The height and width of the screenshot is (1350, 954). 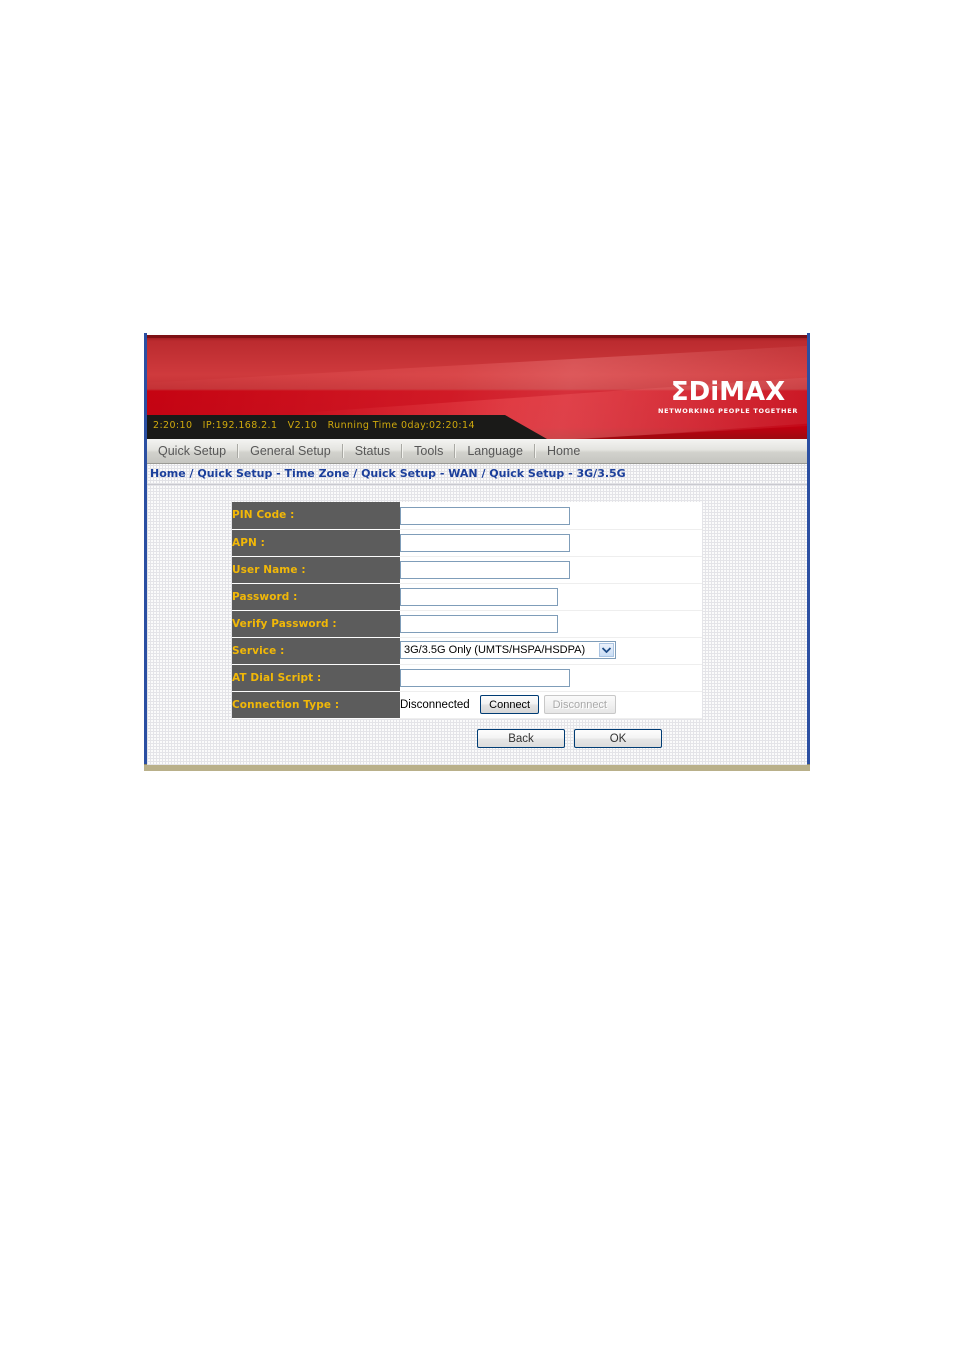 I want to click on label-service: Service :, so click(x=316, y=651).